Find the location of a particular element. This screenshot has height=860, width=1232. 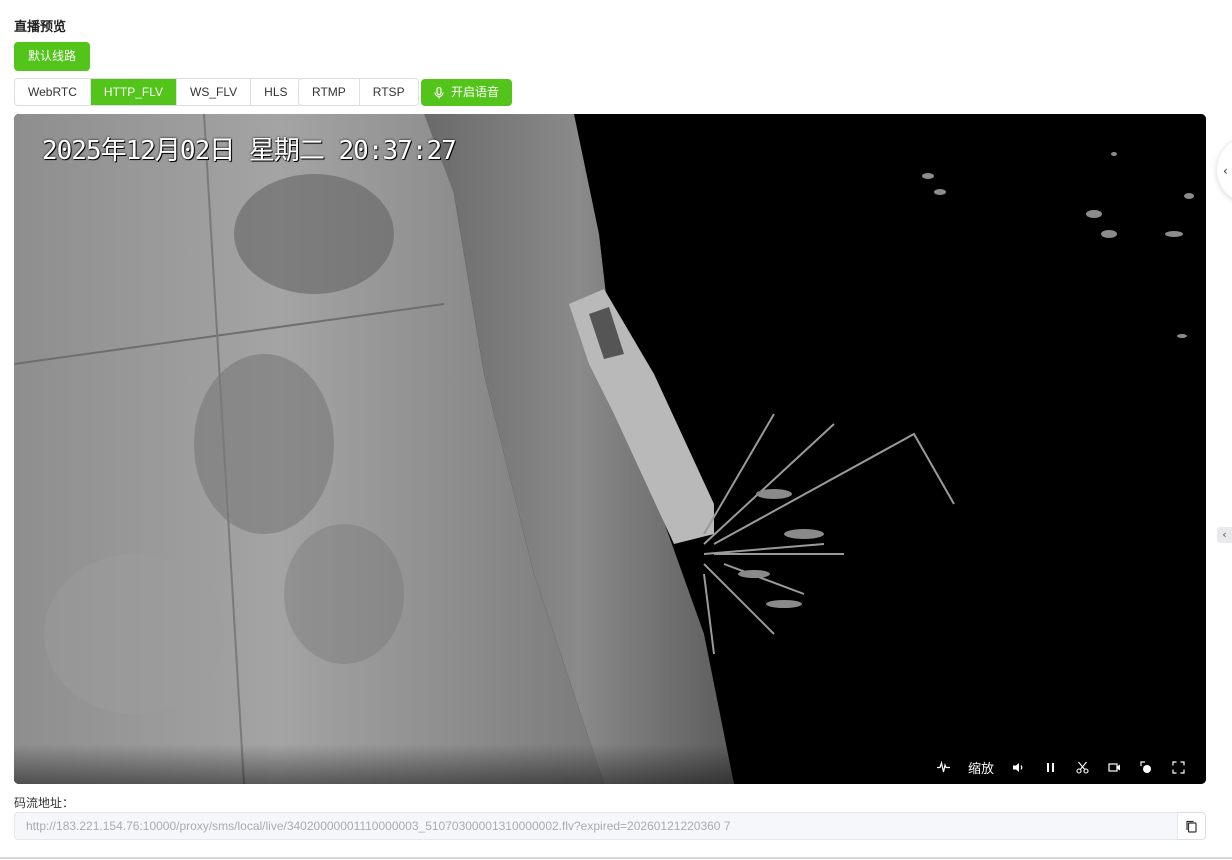

tab-webrtc: WebRTC is located at coordinates (53, 92).